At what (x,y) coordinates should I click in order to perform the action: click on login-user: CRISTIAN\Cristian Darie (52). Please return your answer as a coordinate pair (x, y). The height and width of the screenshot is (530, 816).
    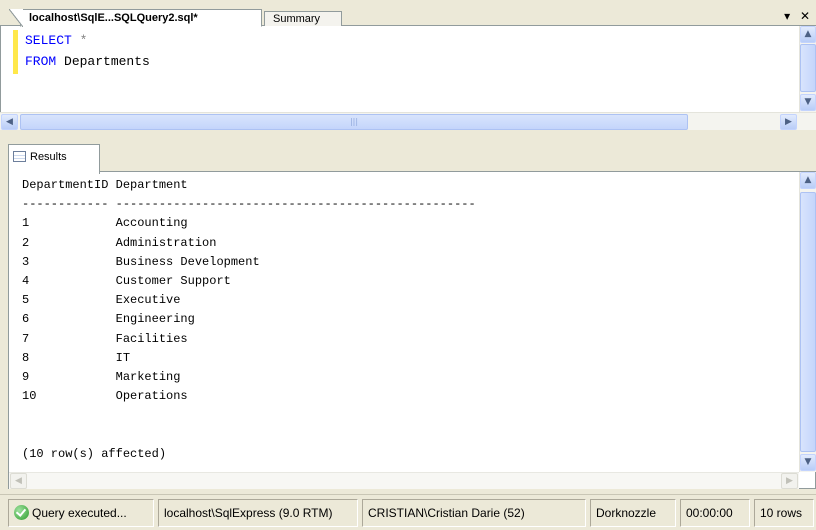
    Looking at the image, I should click on (474, 513).